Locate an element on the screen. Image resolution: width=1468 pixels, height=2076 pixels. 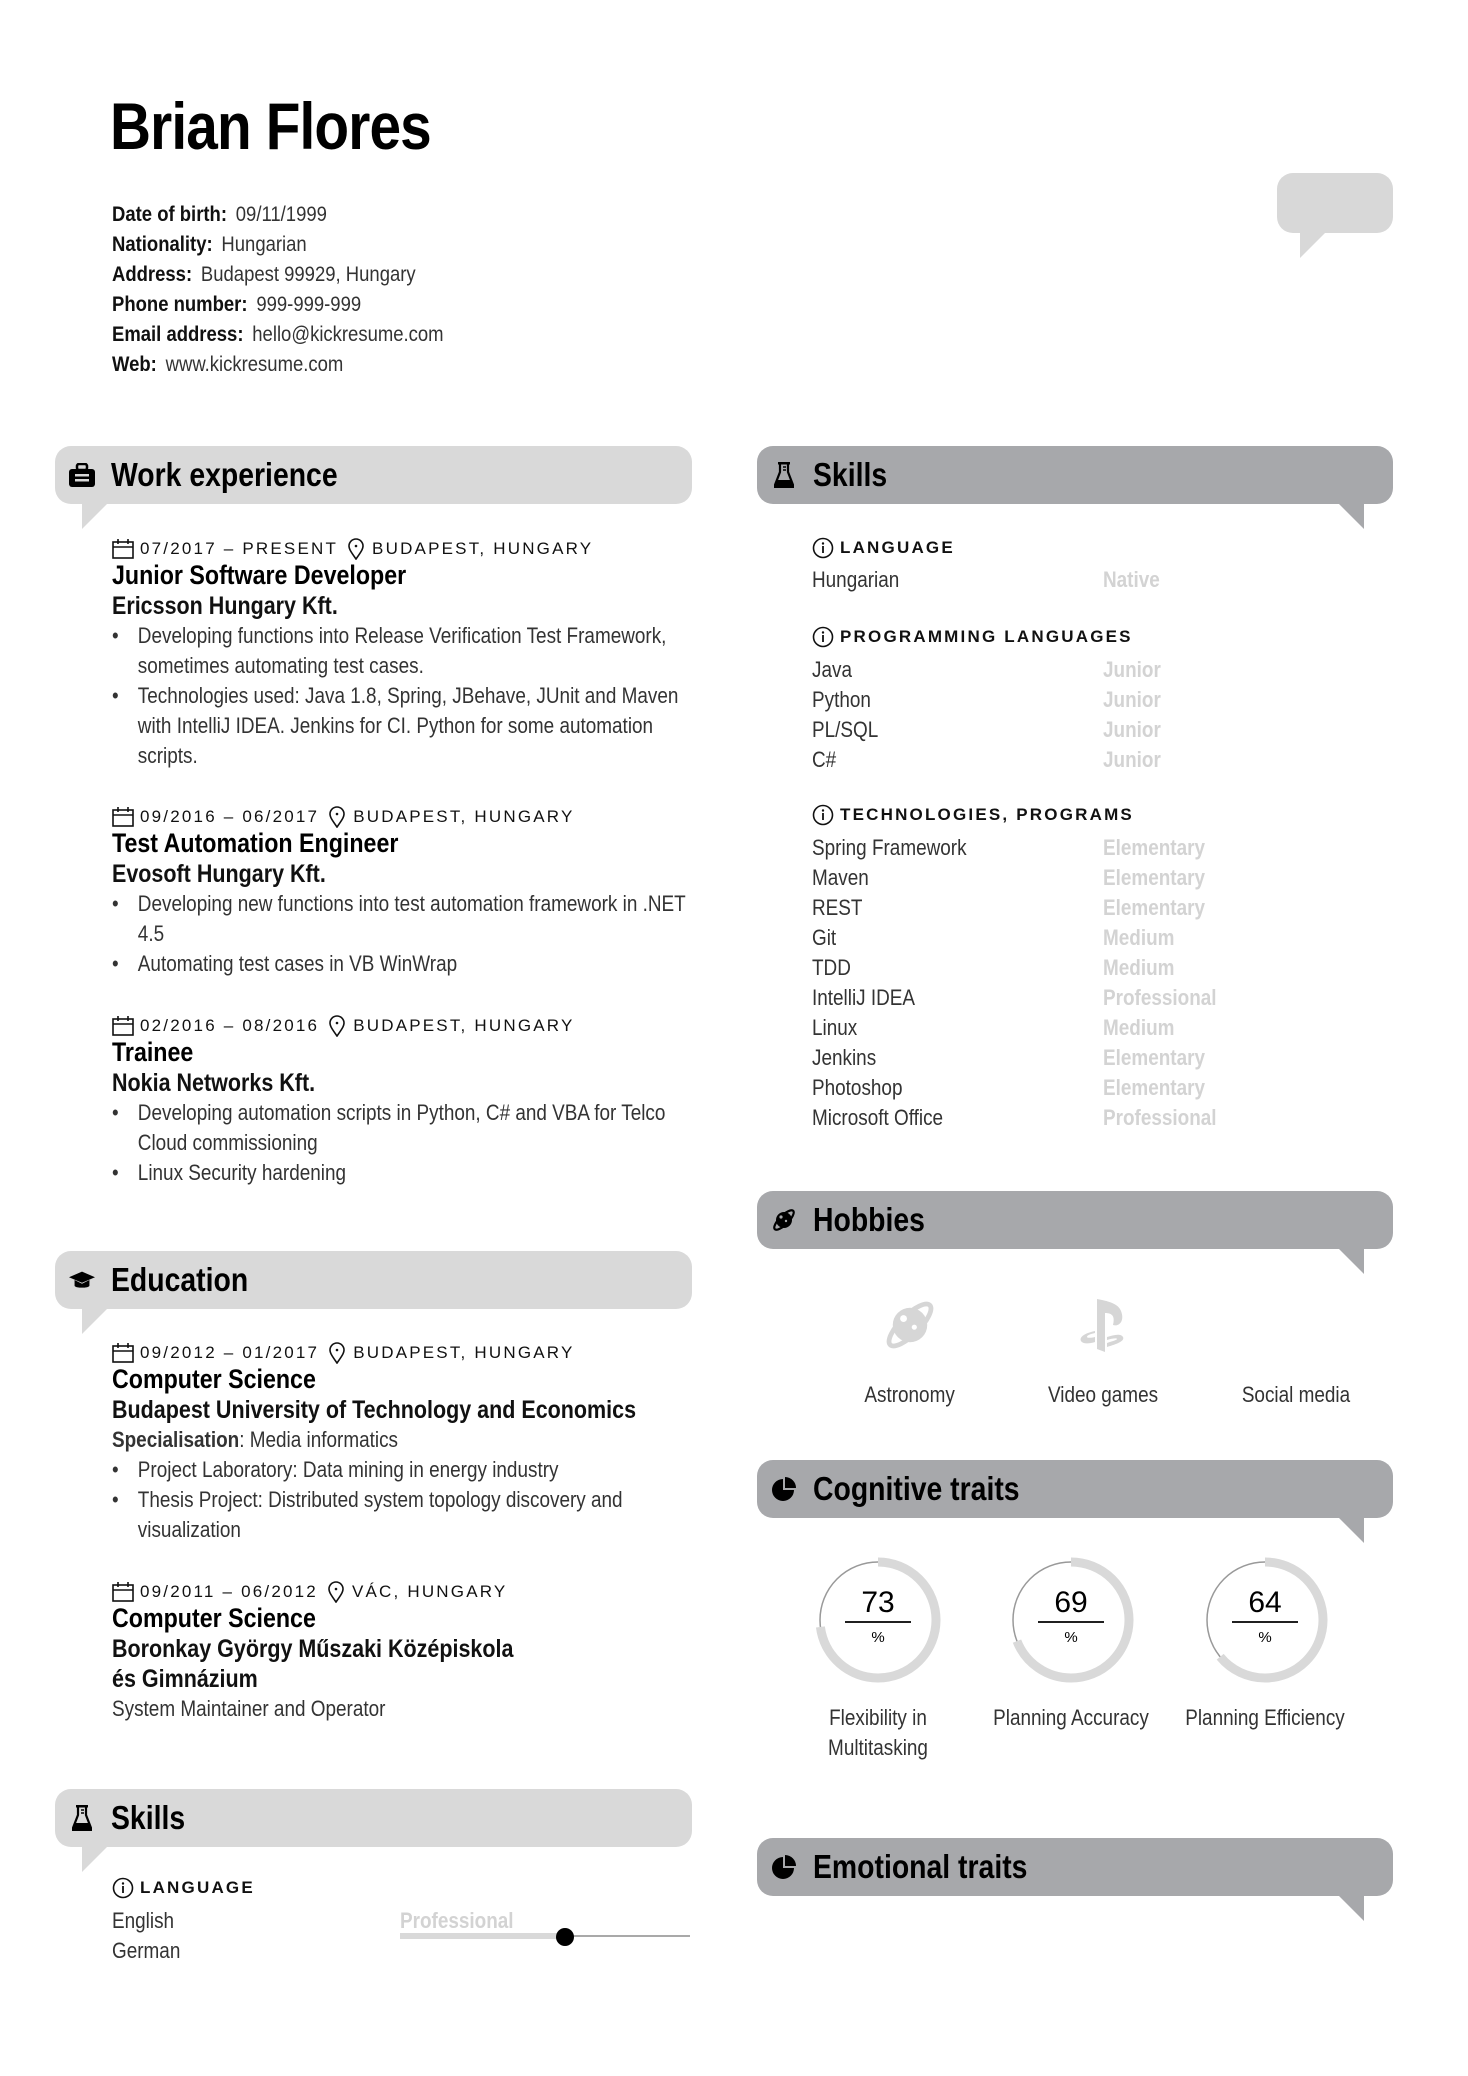
skill-name: Git is located at coordinates (824, 937).